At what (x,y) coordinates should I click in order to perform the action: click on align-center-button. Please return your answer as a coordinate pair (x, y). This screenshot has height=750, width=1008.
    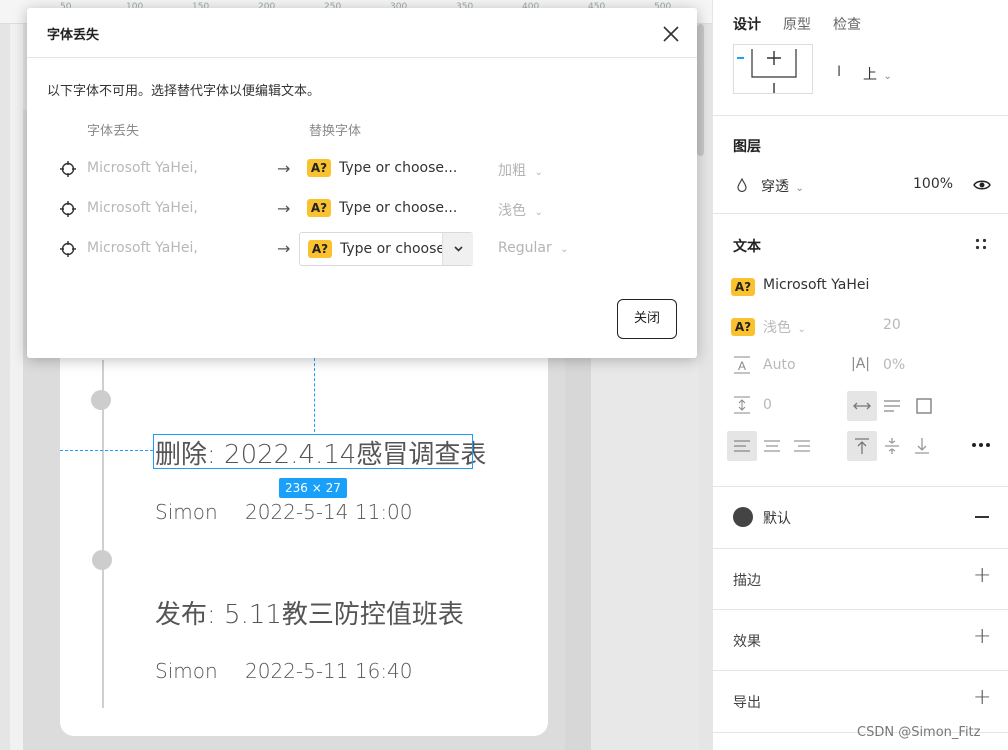
    Looking at the image, I should click on (772, 446).